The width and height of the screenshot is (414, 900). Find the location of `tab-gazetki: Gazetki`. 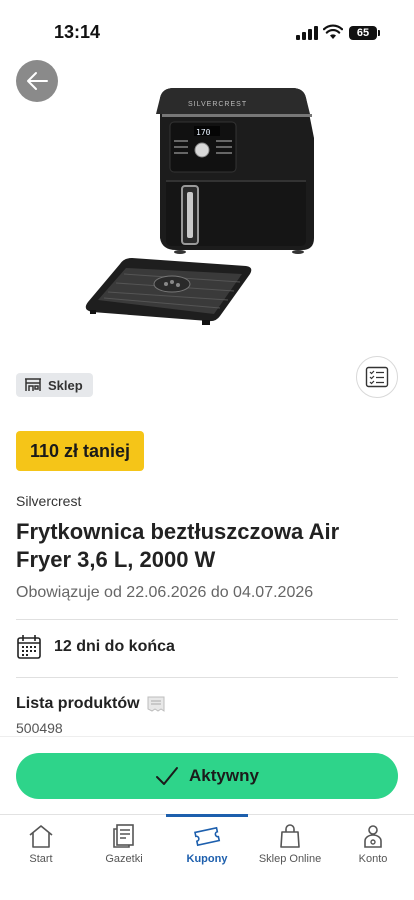

tab-gazetki: Gazetki is located at coordinates (124, 845).